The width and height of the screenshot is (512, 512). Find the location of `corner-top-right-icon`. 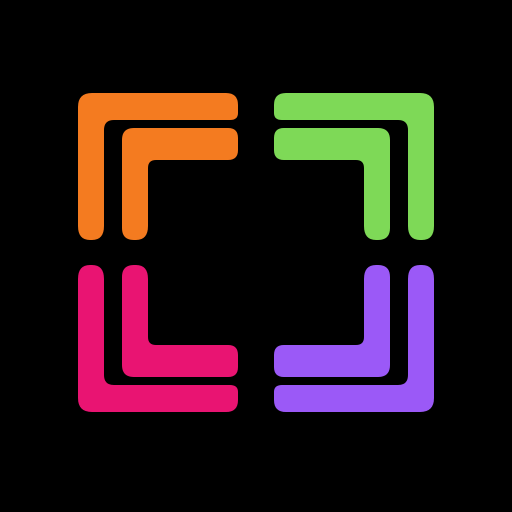

corner-top-right-icon is located at coordinates (354, 166).